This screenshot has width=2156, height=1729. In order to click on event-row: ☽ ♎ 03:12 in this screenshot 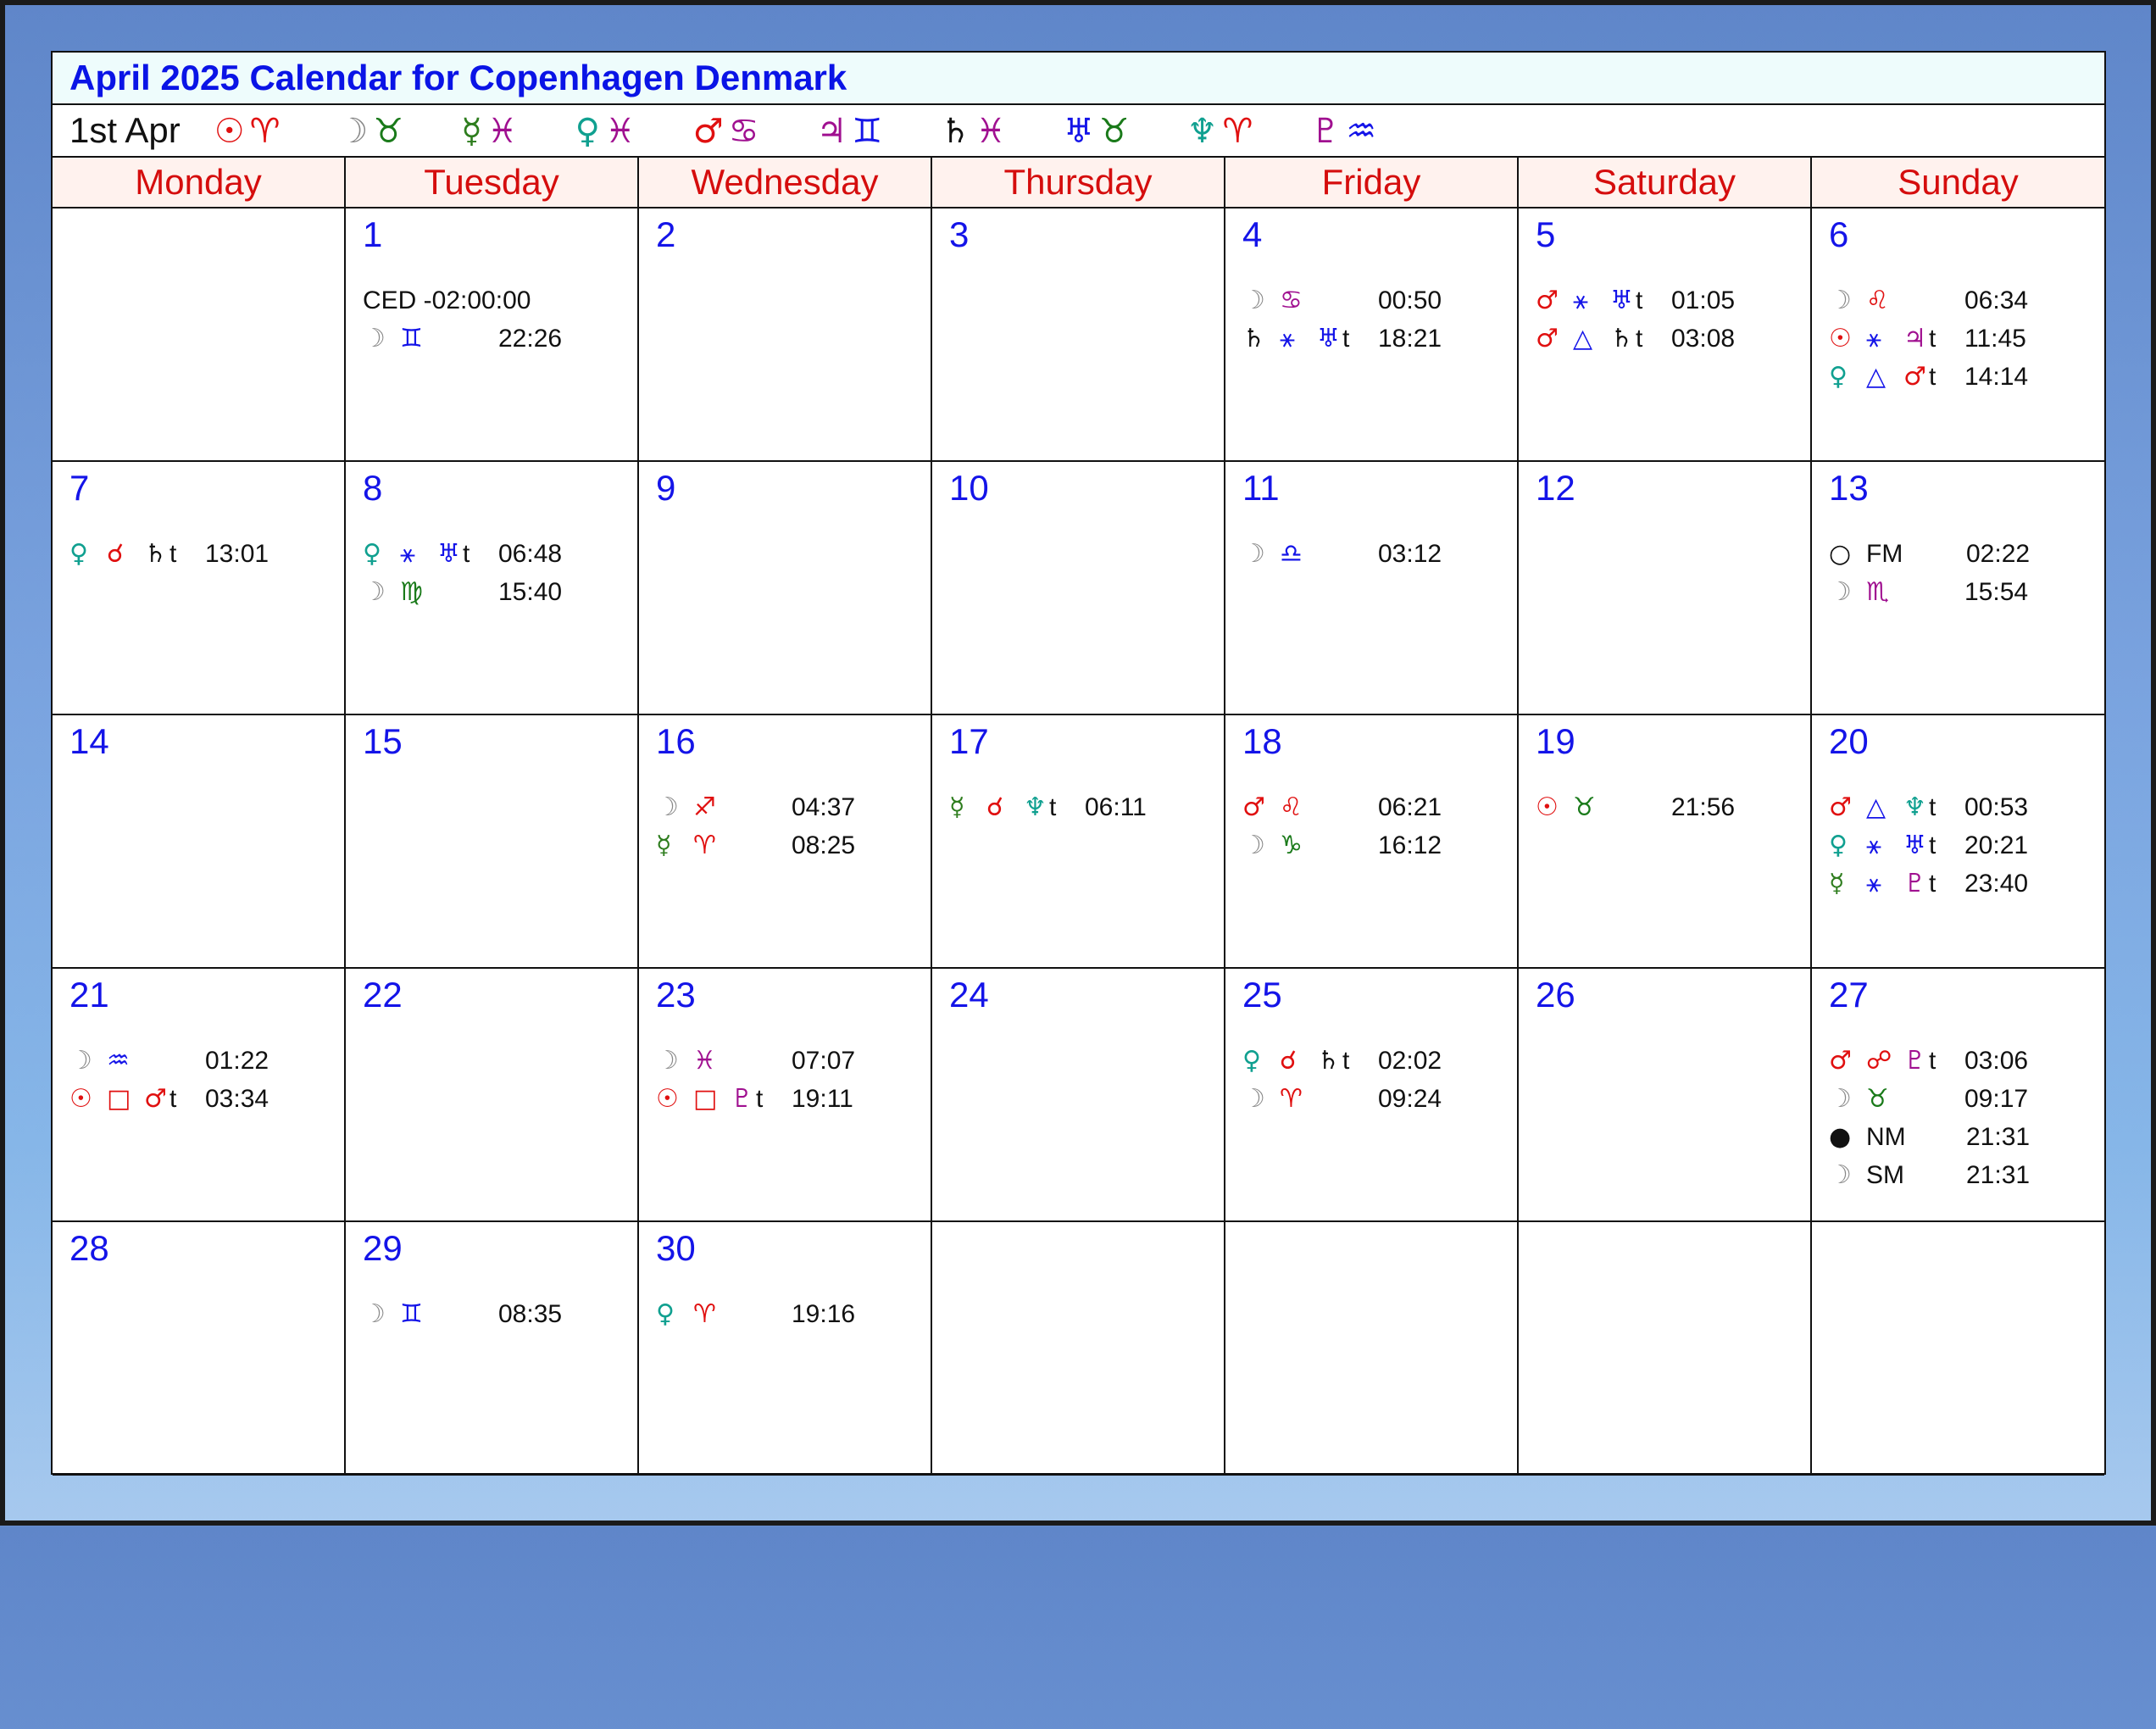, I will do `click(1379, 554)`.